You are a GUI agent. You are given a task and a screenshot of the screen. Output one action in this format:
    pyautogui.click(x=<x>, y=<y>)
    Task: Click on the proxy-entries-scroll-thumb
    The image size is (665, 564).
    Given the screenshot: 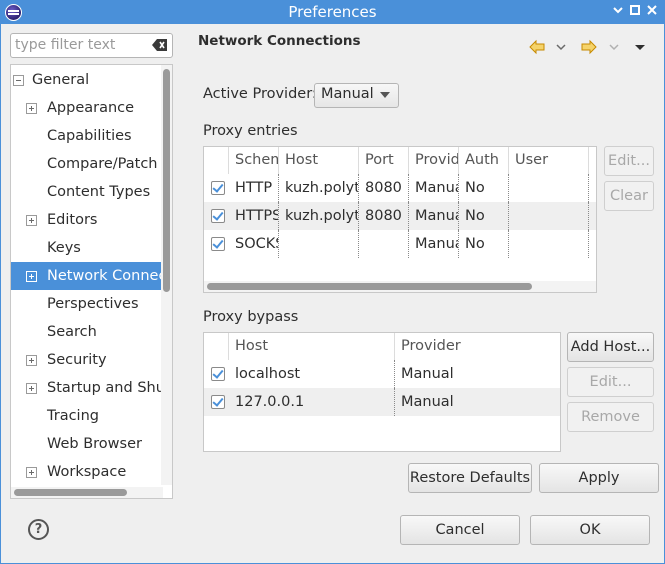 What is the action you would take?
    pyautogui.click(x=369, y=286)
    